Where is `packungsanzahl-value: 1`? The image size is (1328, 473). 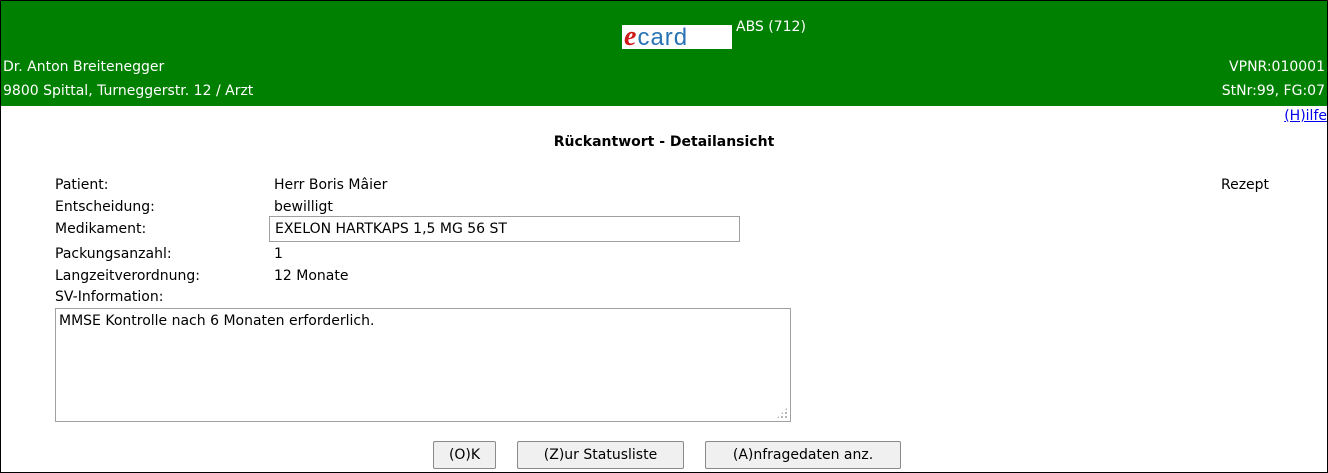
packungsanzahl-value: 1 is located at coordinates (278, 254).